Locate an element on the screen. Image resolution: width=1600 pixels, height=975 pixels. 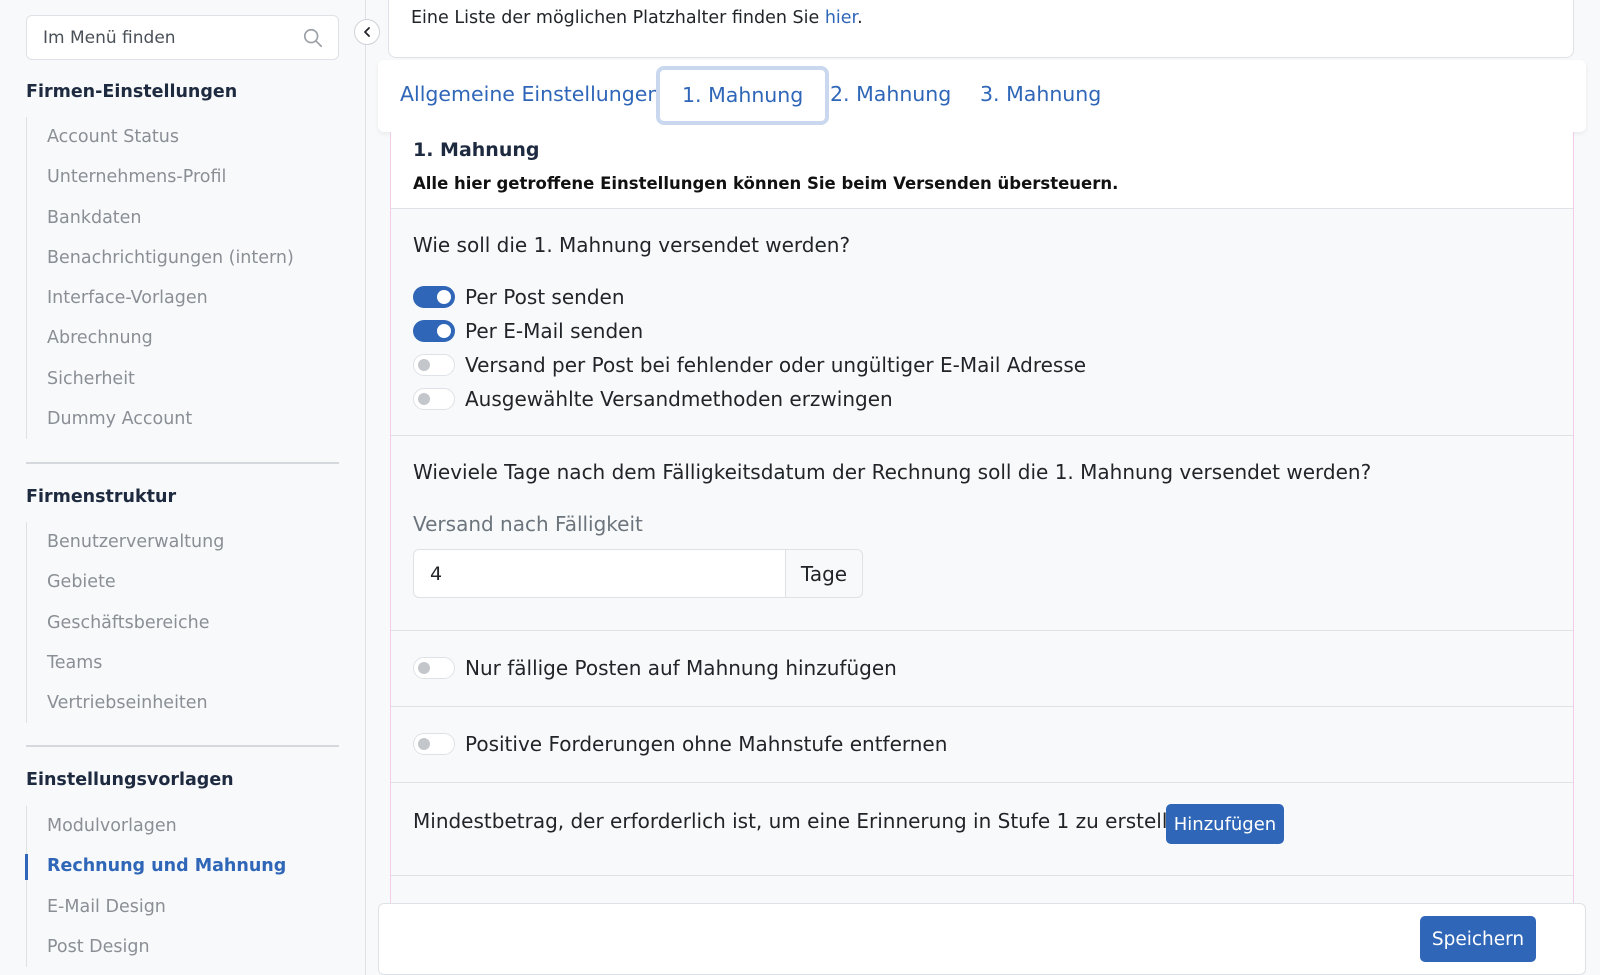
sidebar-item-gebiete: Gebiete is located at coordinates (183, 582).